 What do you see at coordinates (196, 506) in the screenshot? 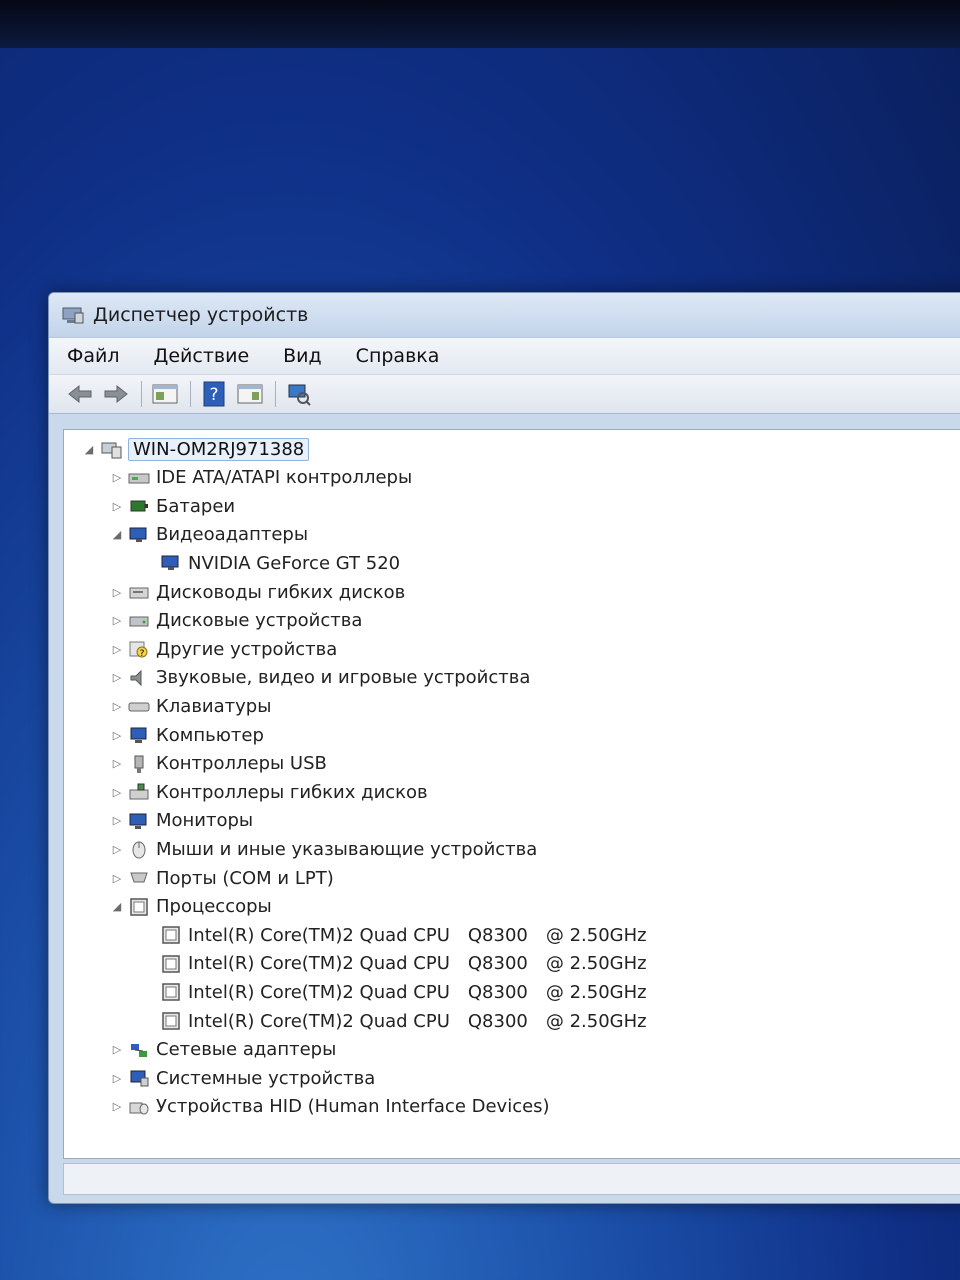
I see `tree-item-label: Батареи` at bounding box center [196, 506].